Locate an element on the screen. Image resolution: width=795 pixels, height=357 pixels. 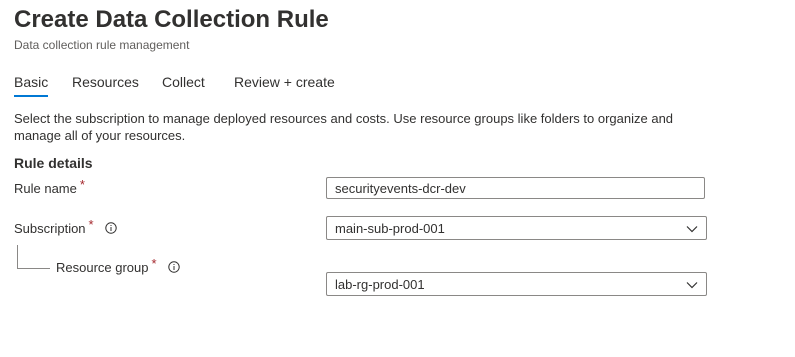
resource-group-label-text: Resource group is located at coordinates (102, 267).